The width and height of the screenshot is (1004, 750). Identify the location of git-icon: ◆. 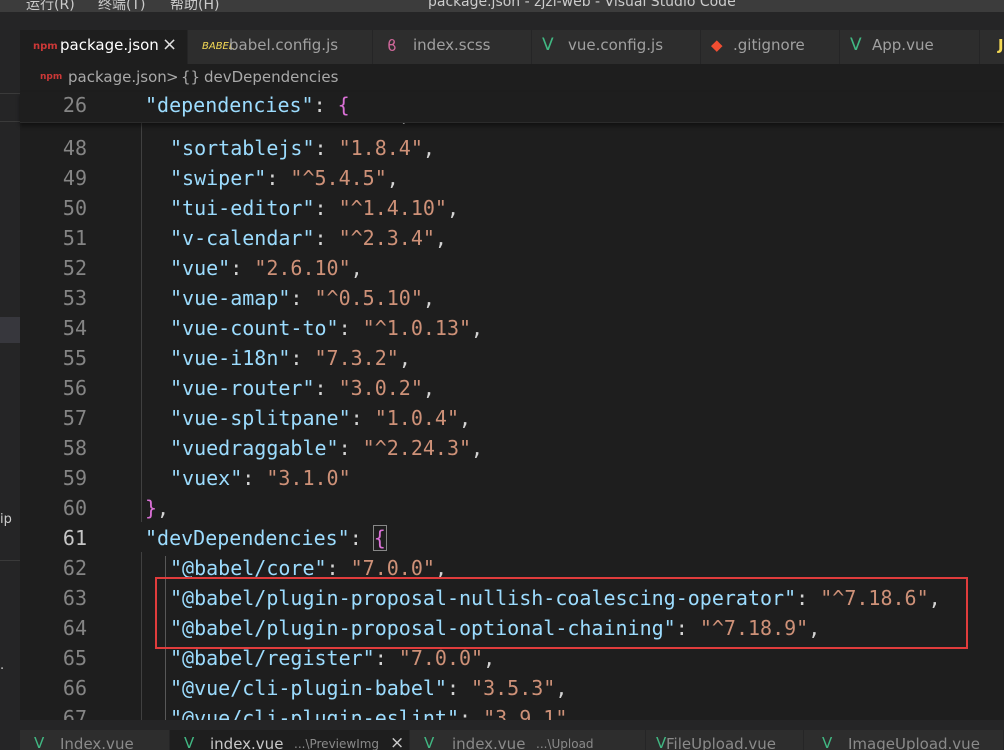
(717, 45).